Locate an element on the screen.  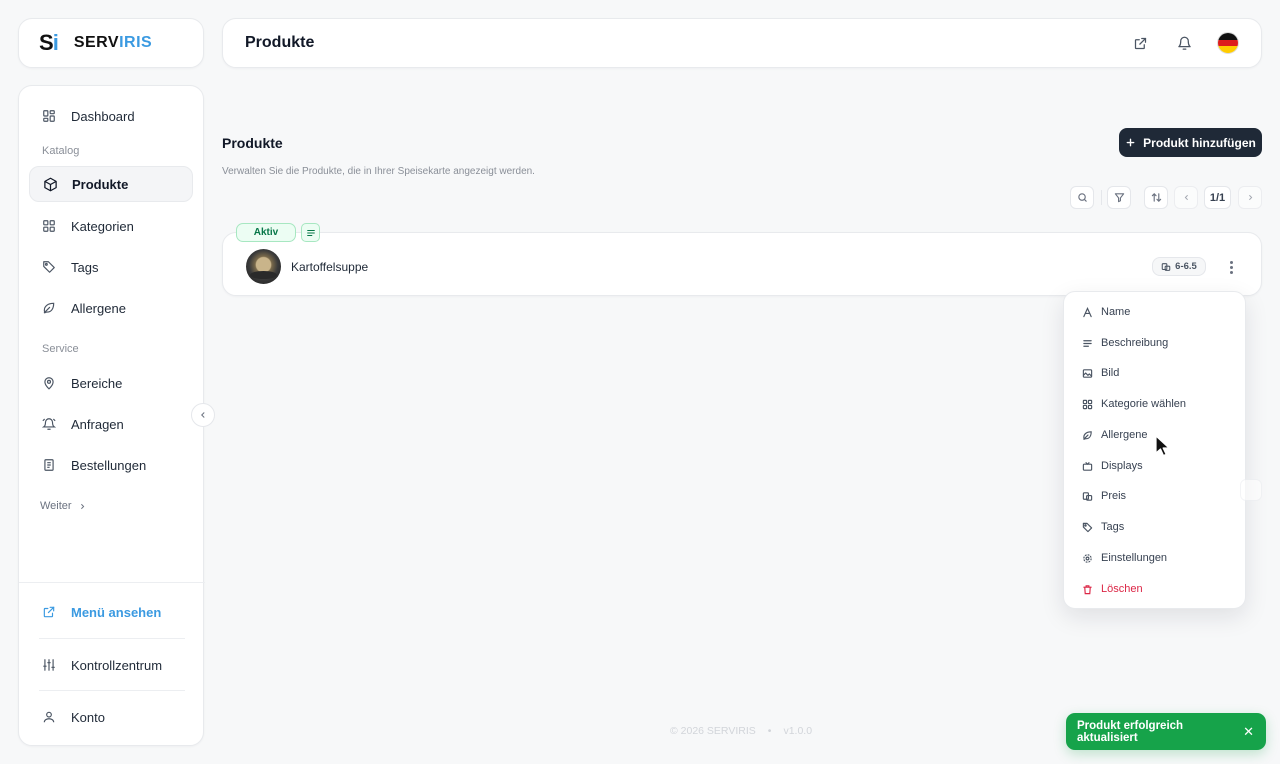
section-label-catalog: Katalog is located at coordinates (61, 151).